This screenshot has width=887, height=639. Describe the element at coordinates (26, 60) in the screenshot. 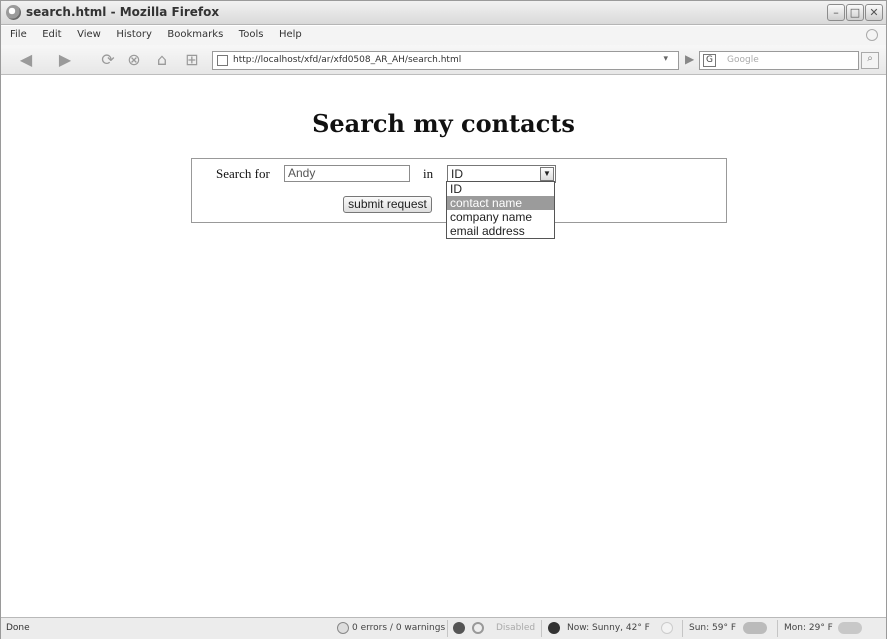

I see `back-icon: ◀` at that location.